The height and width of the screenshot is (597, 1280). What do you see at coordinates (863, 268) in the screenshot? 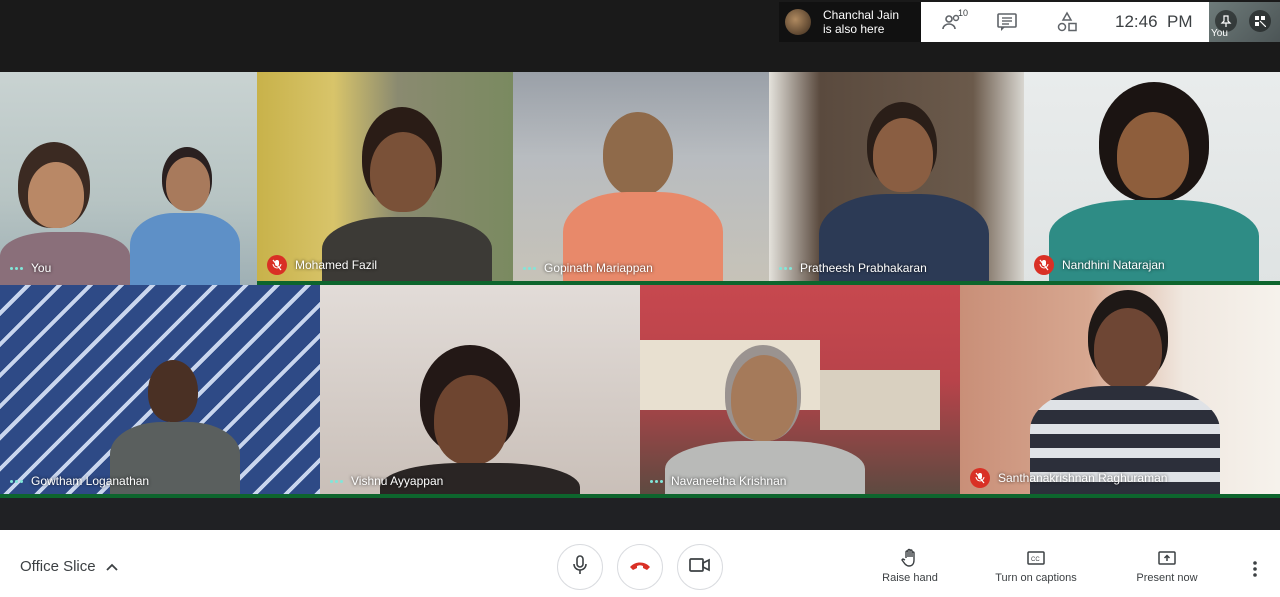
I see `participant-name: Pratheesh Prabhakaran` at bounding box center [863, 268].